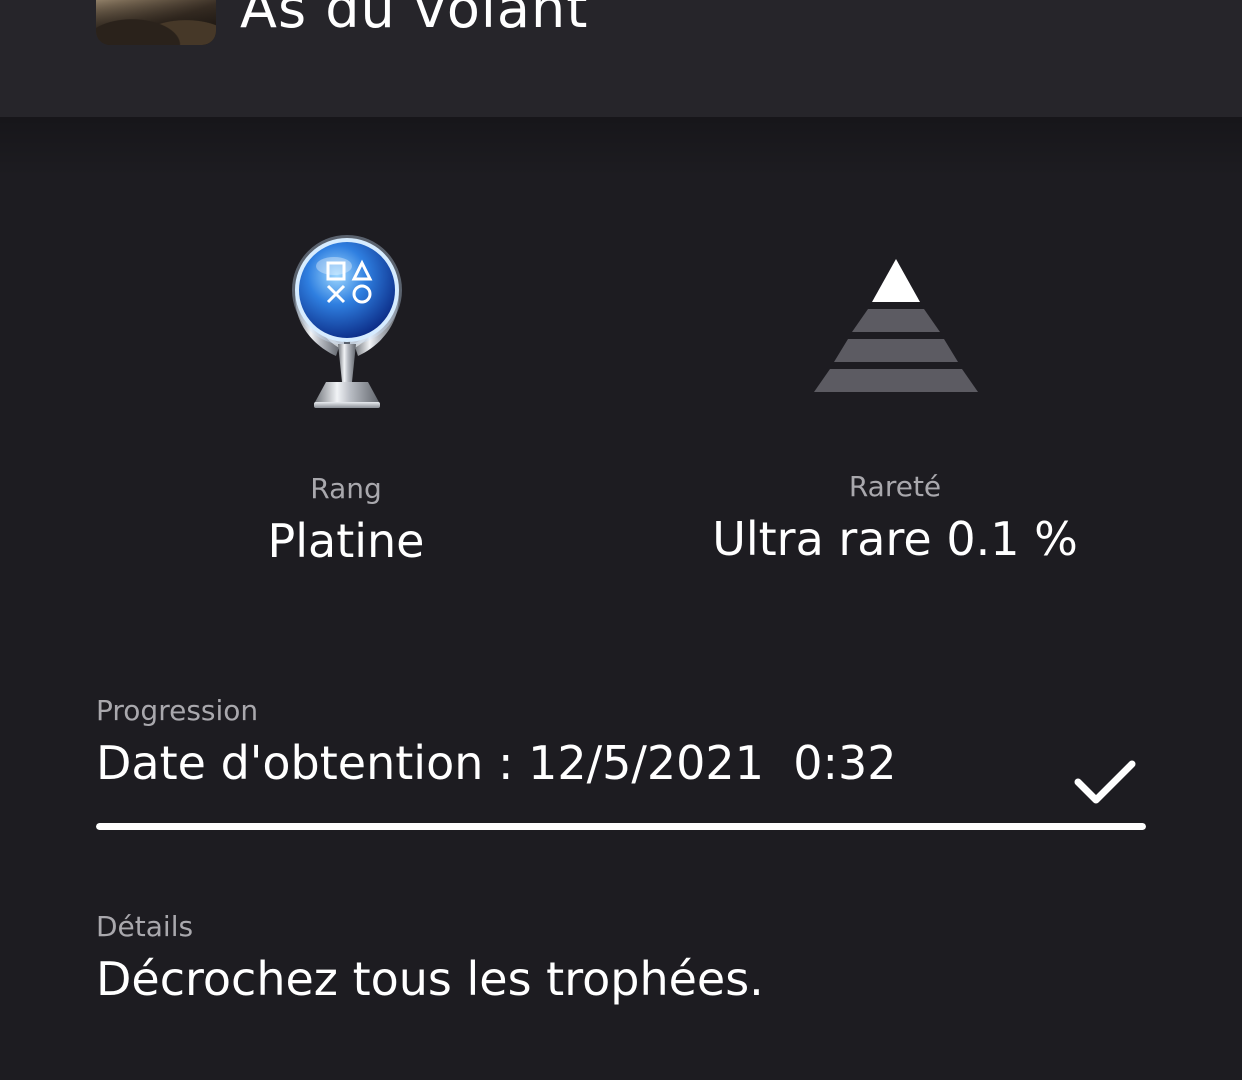 Image resolution: width=1242 pixels, height=1080 pixels. Describe the element at coordinates (414, 20) in the screenshot. I see `game-title: As du volant` at that location.